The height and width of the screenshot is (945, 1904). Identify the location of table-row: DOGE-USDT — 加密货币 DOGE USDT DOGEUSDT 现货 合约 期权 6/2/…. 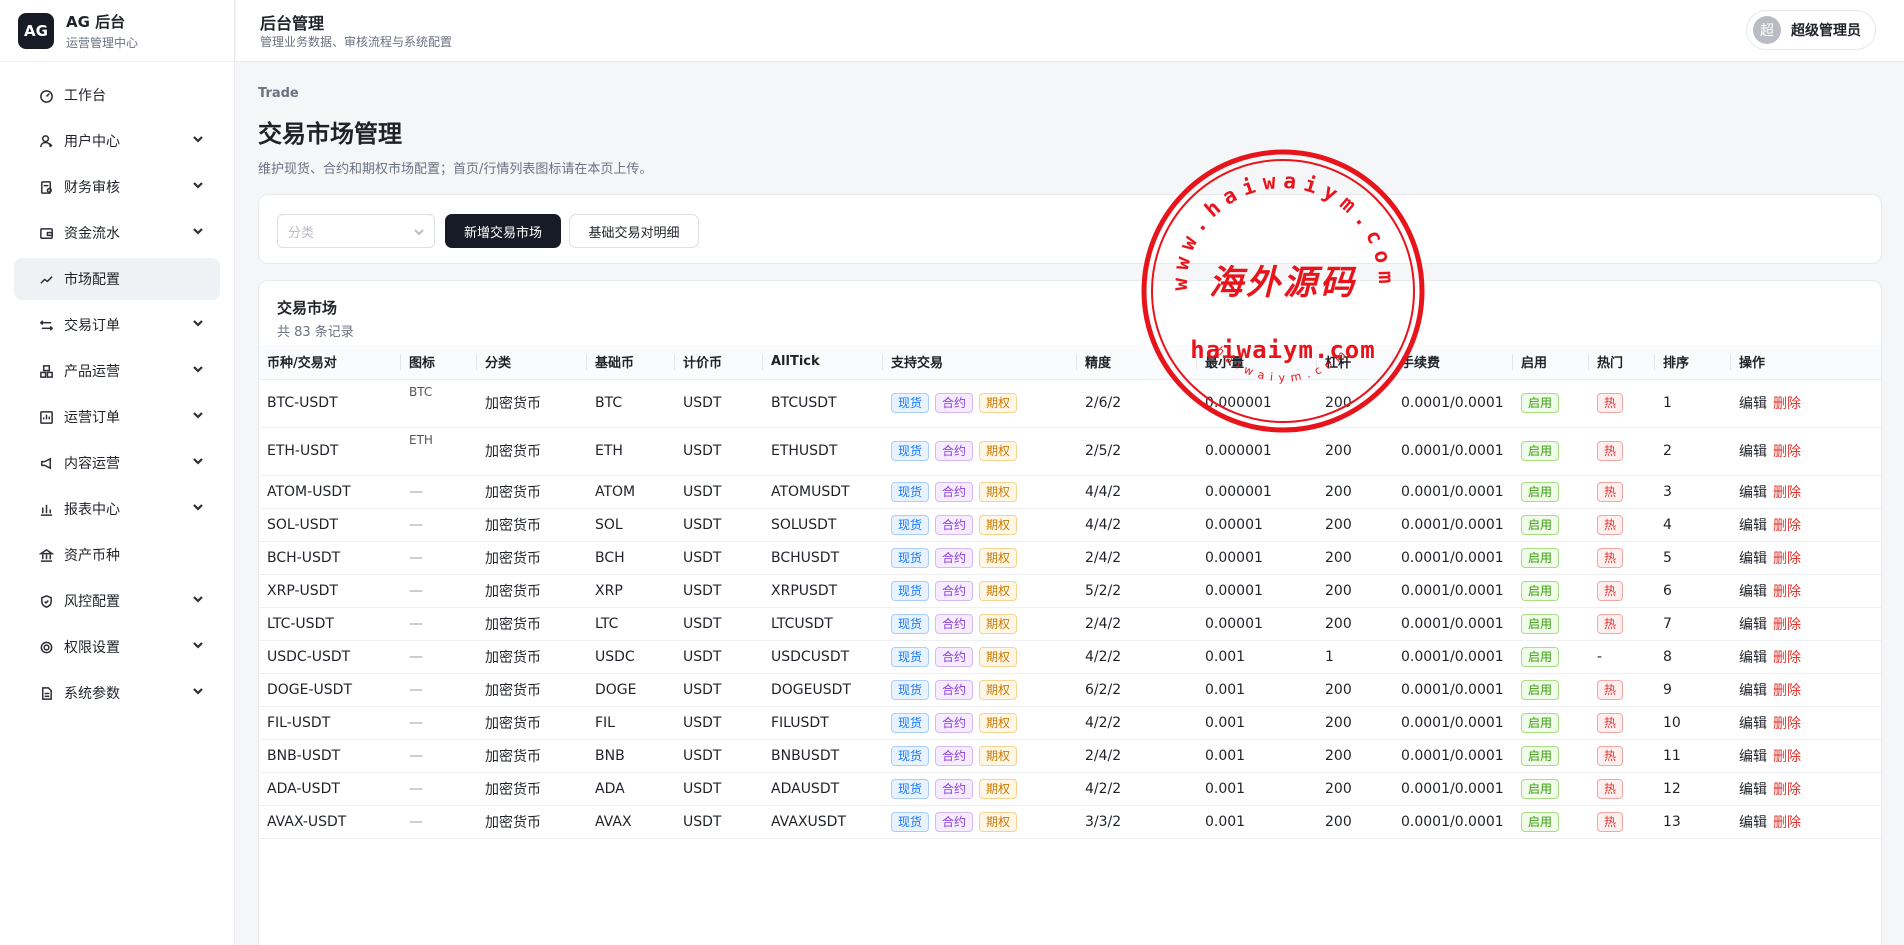
(1070, 690).